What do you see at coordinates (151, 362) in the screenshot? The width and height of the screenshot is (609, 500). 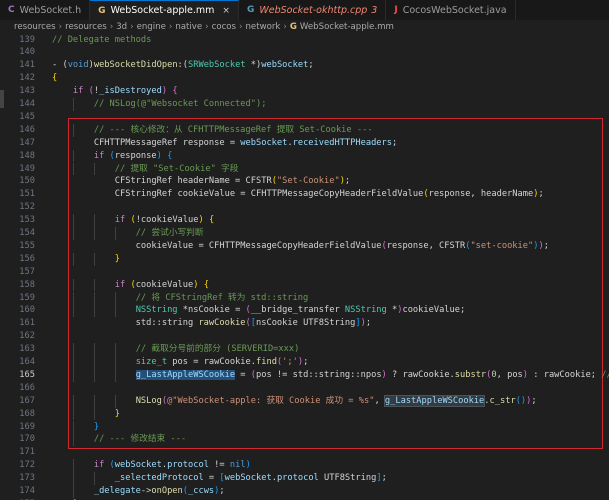 I see `code-token: size_t` at bounding box center [151, 362].